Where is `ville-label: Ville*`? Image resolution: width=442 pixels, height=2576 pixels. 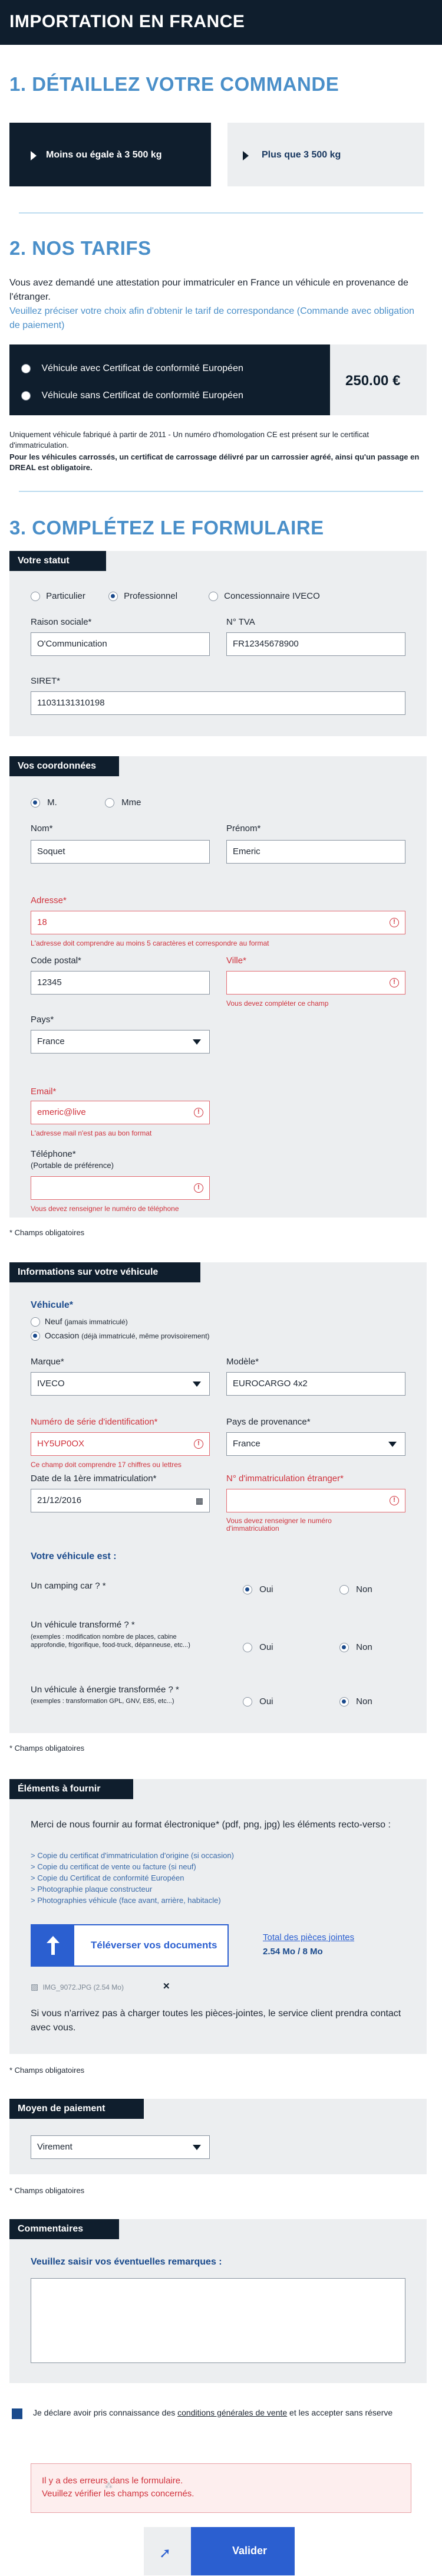 ville-label: Ville* is located at coordinates (236, 961).